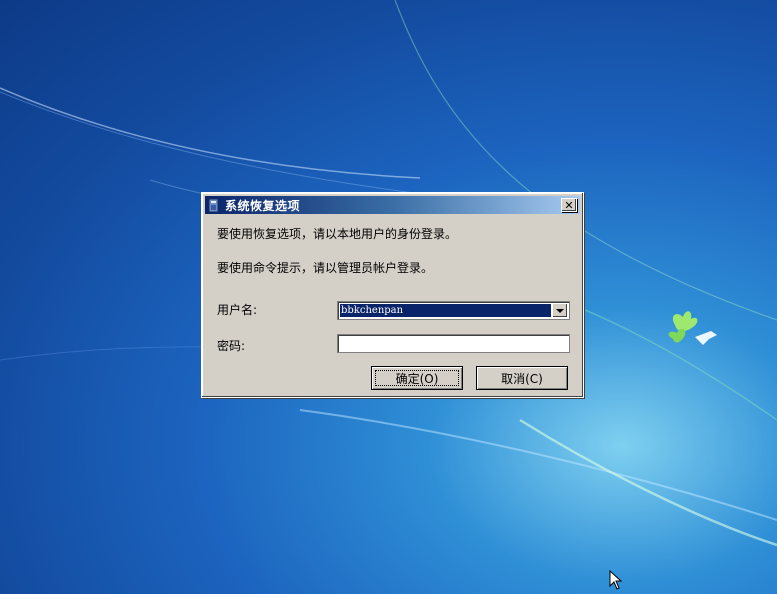 The width and height of the screenshot is (777, 594). What do you see at coordinates (417, 378) in the screenshot?
I see `ok-button: 确定(O)` at bounding box center [417, 378].